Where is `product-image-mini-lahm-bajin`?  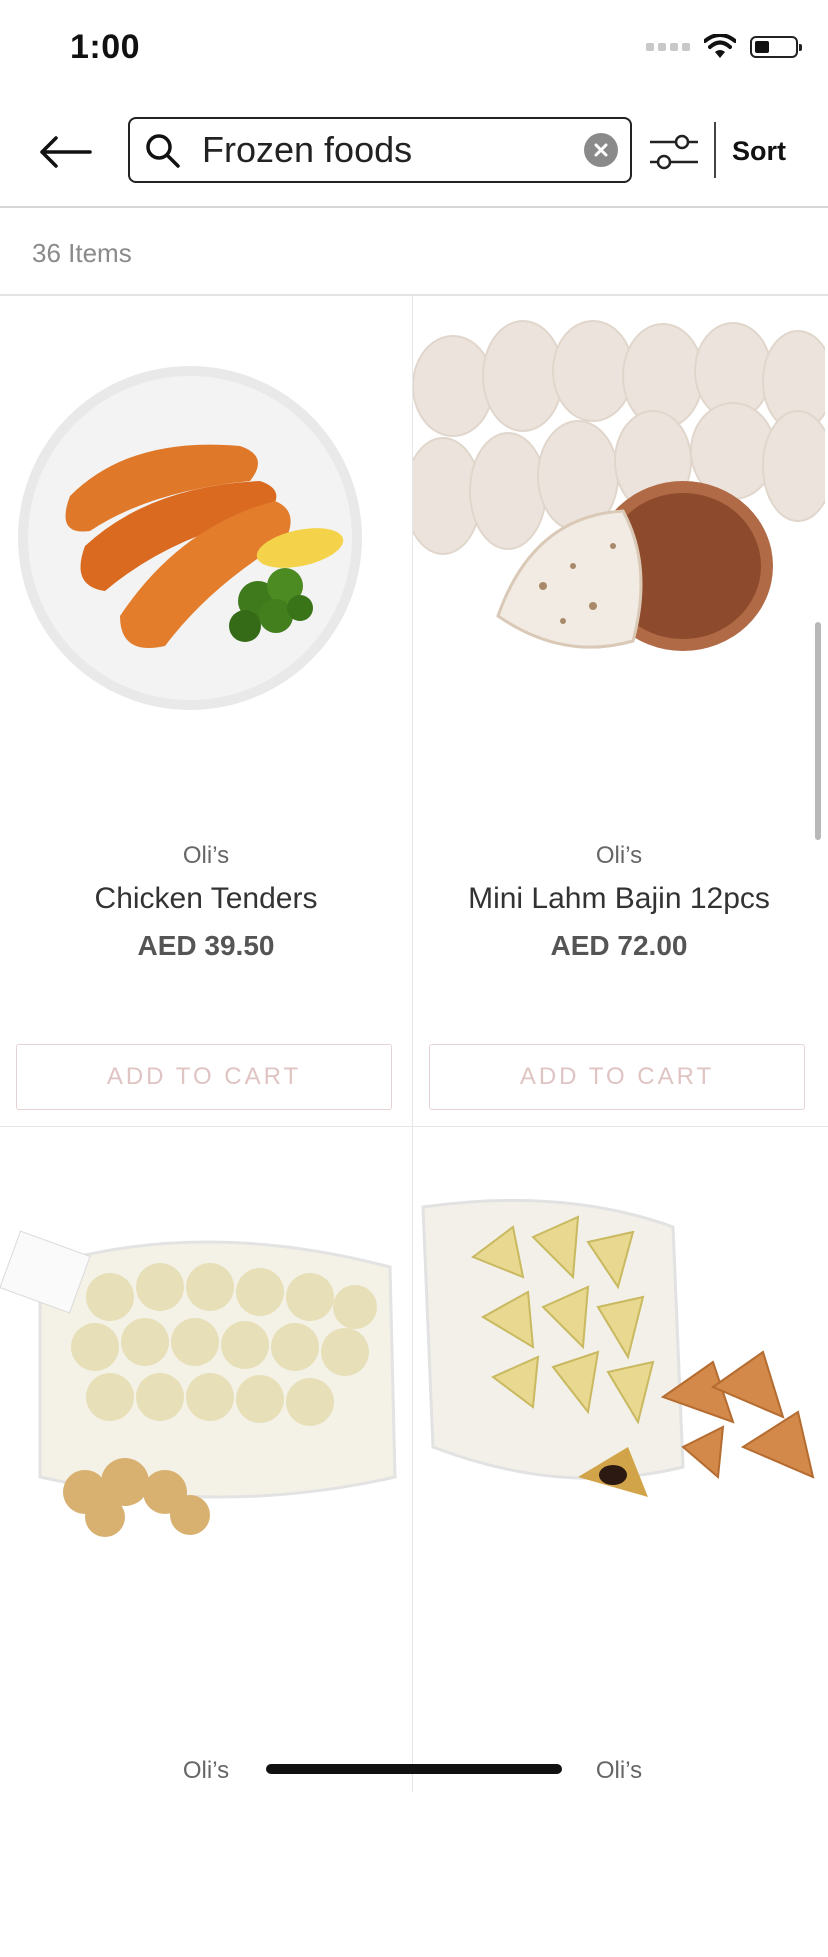 product-image-mini-lahm-bajin is located at coordinates (619, 516).